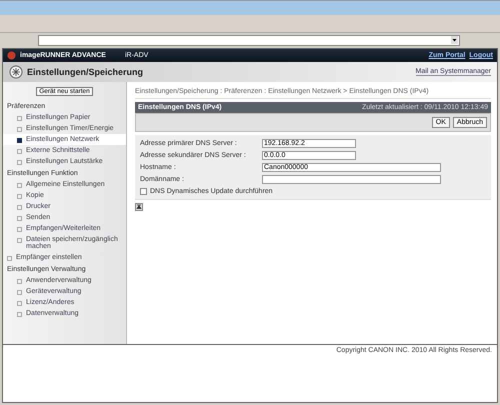  Describe the element at coordinates (139, 207) in the screenshot. I see `scroll-to-top-icon` at that location.